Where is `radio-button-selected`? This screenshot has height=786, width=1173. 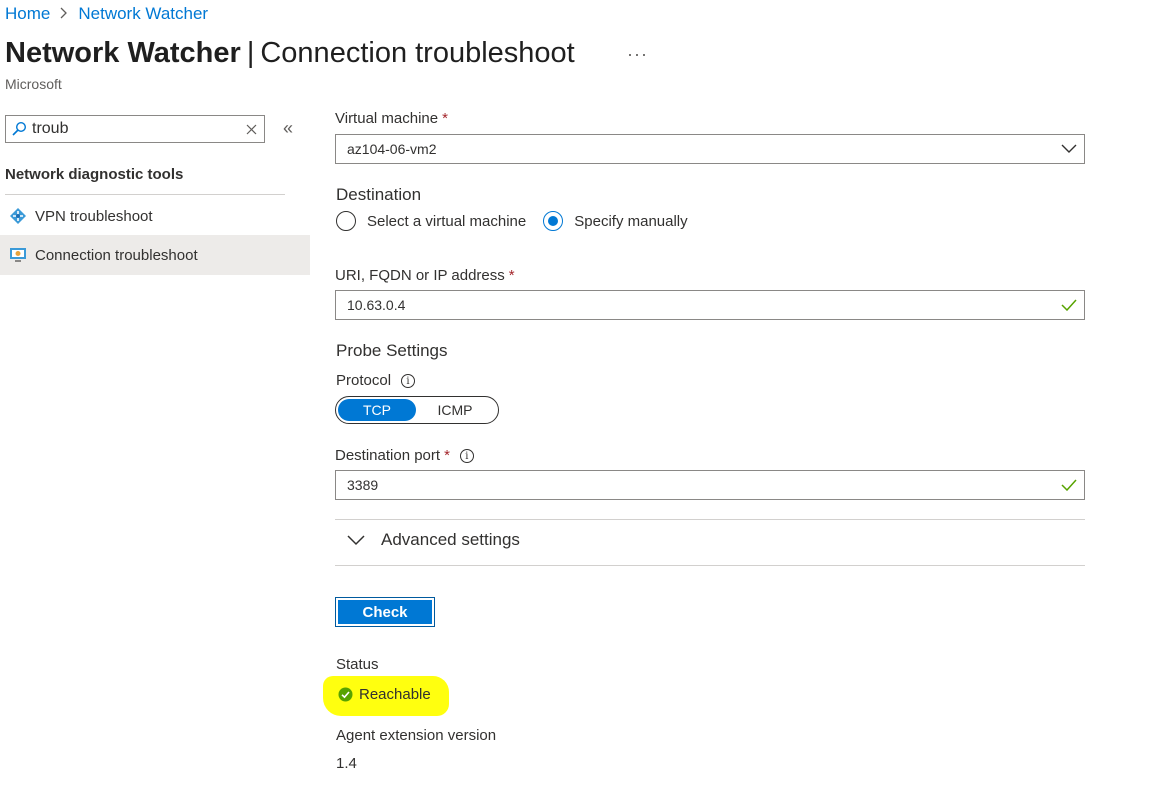
radio-button-selected is located at coordinates (553, 221).